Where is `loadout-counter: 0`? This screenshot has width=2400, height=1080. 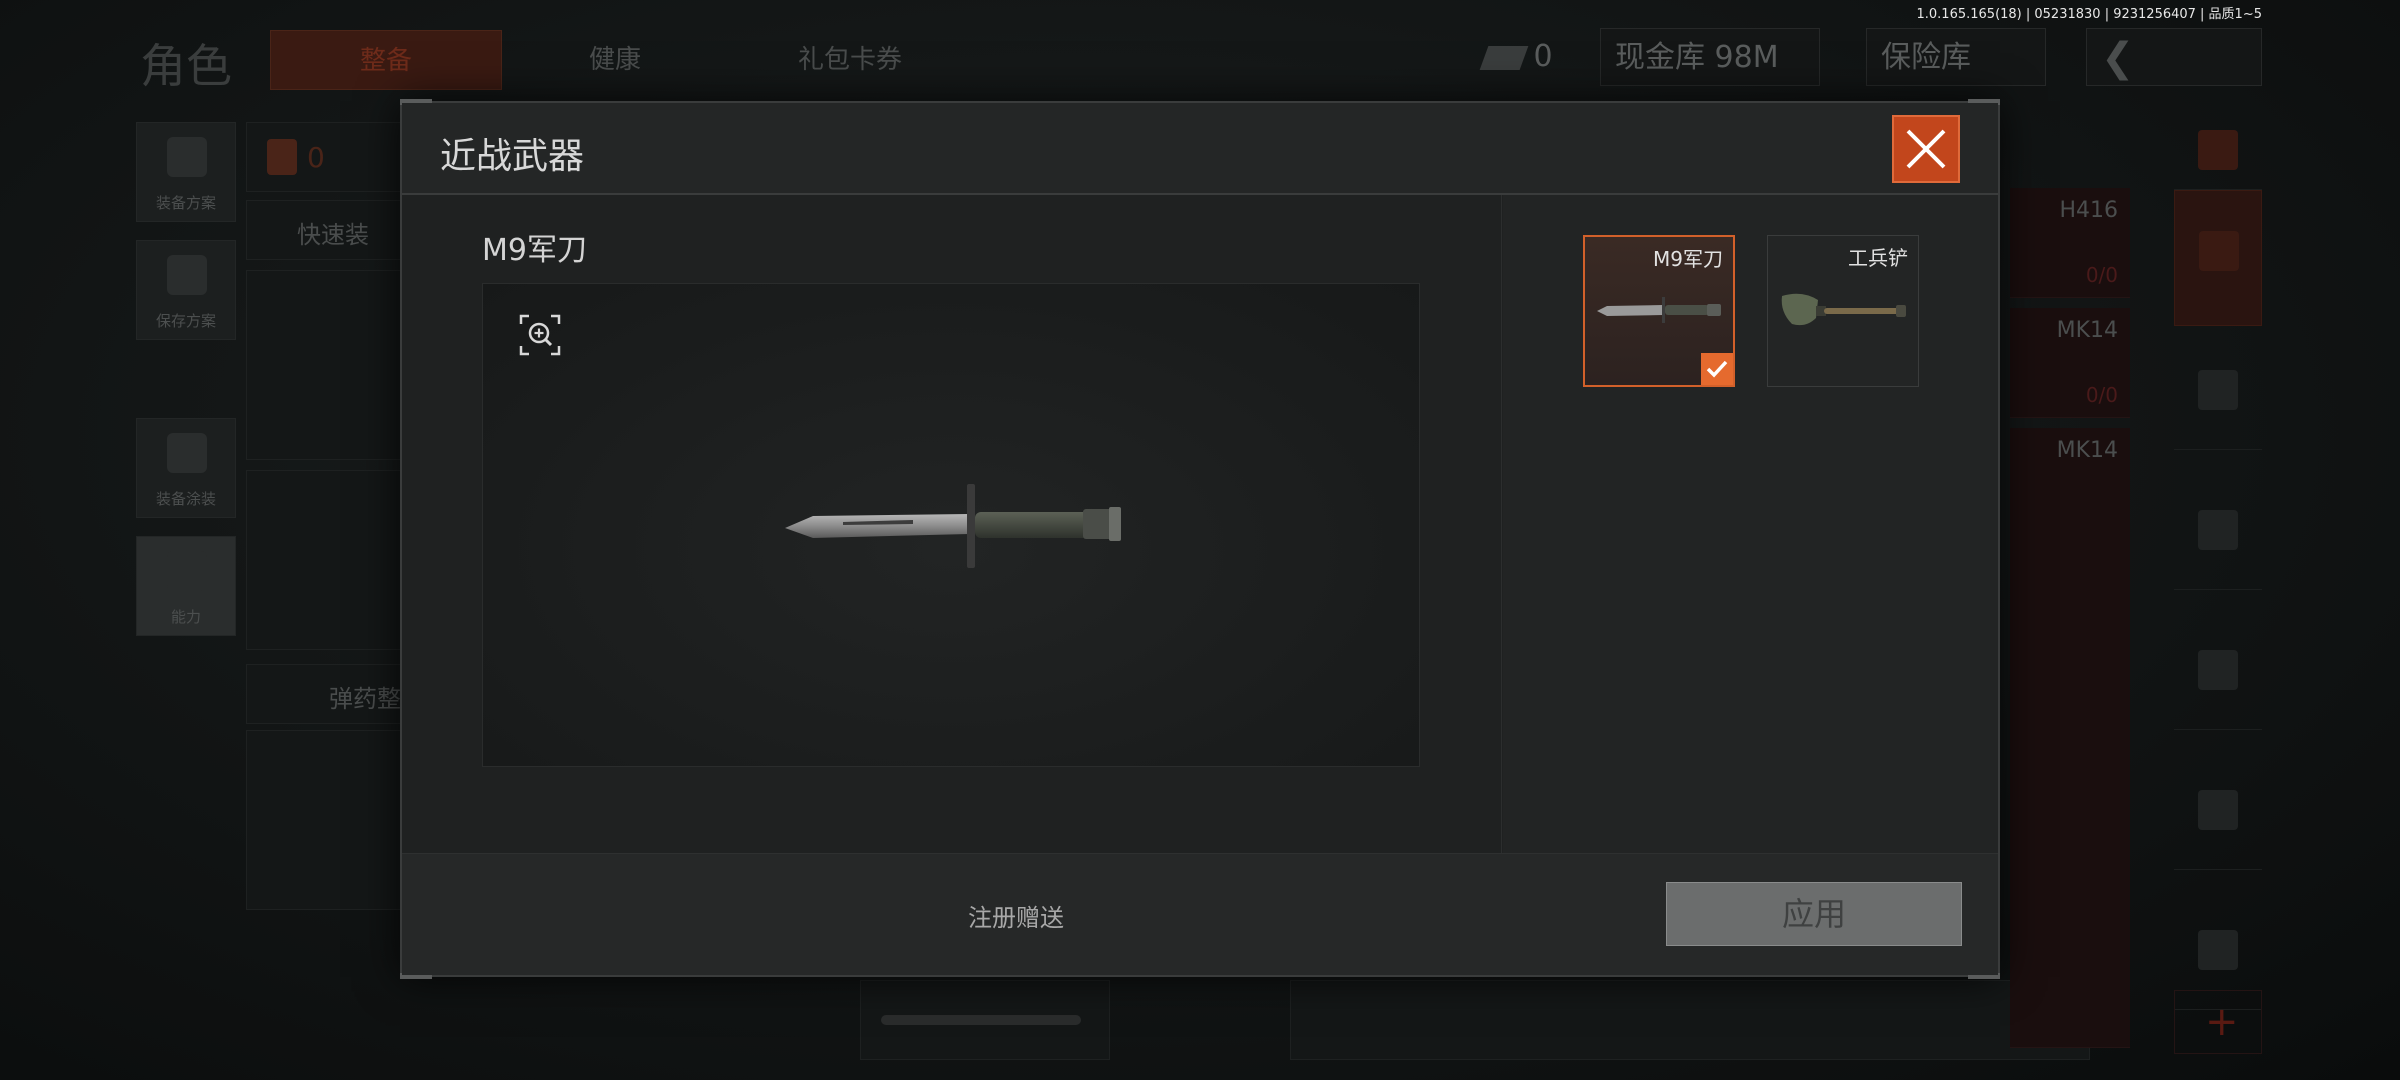
loadout-counter: 0 is located at coordinates (326, 157).